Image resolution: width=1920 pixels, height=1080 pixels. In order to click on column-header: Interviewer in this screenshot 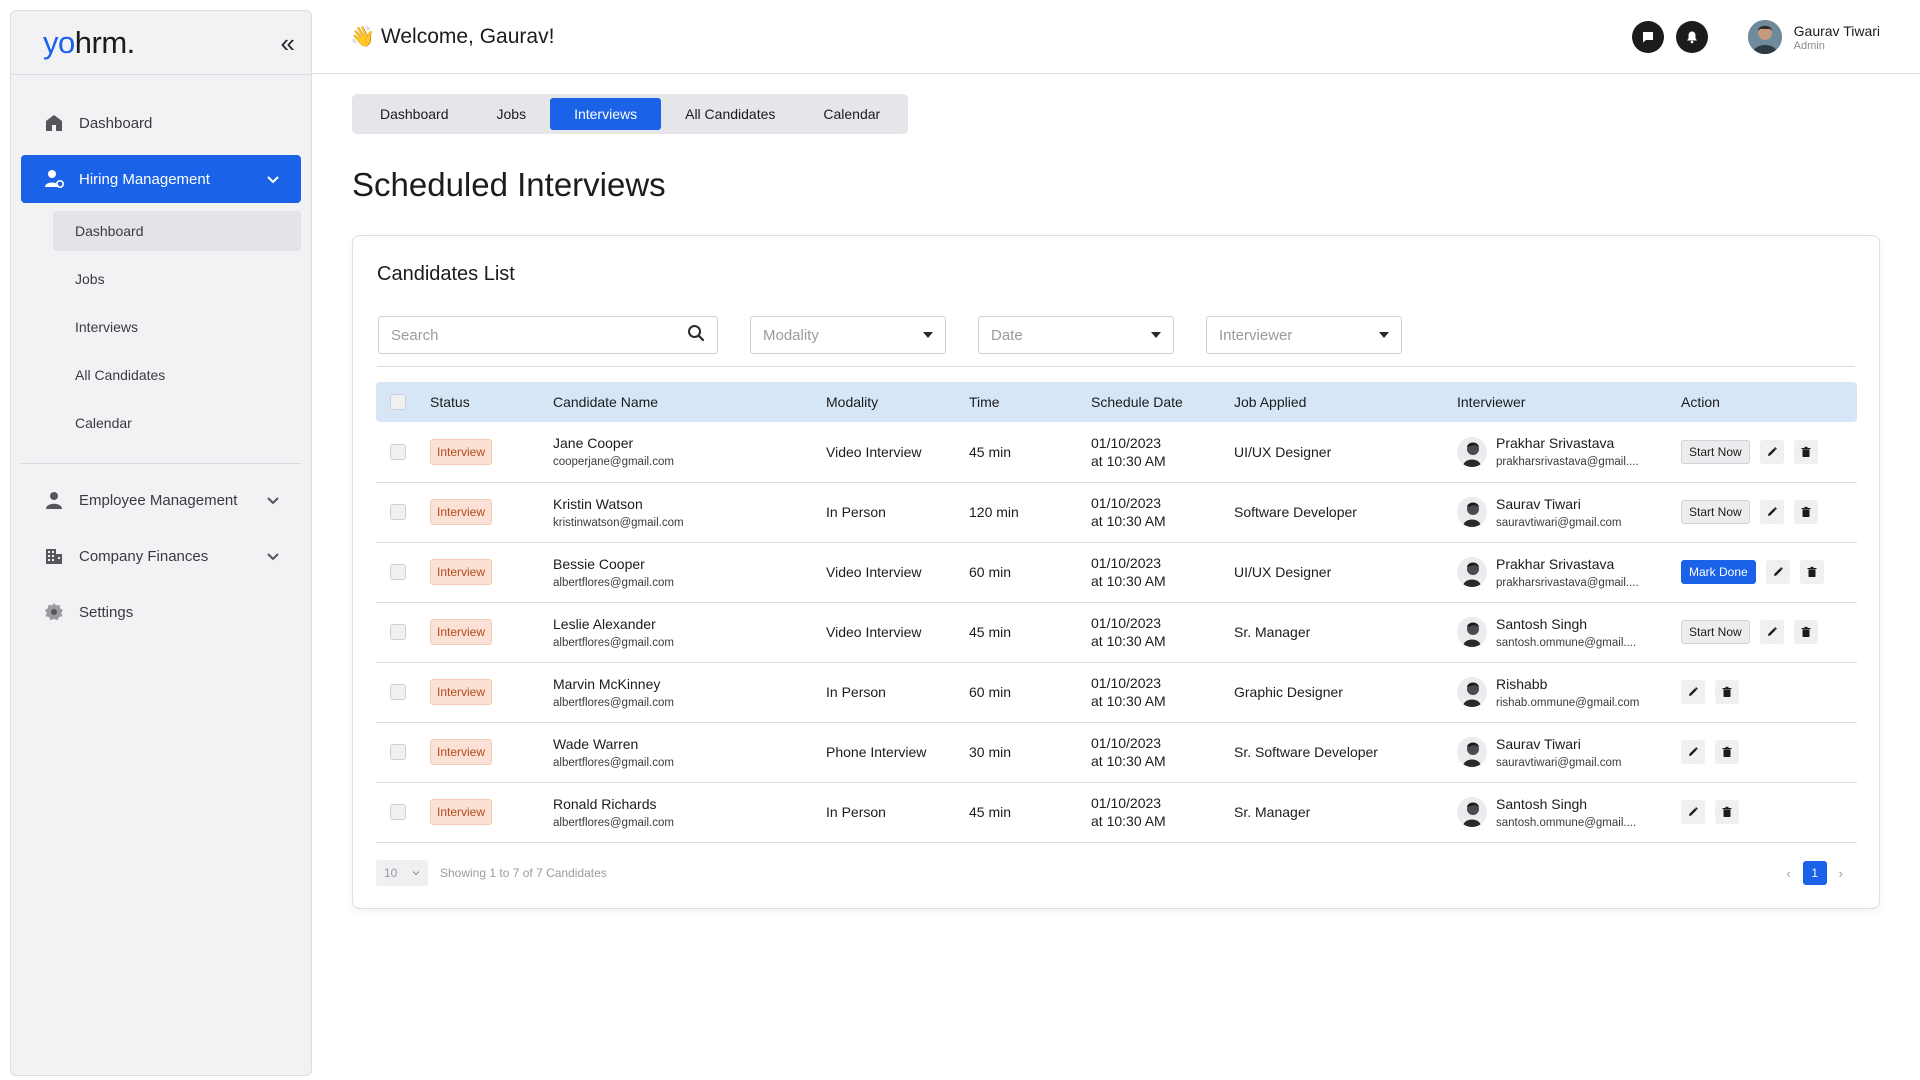, I will do `click(1569, 402)`.